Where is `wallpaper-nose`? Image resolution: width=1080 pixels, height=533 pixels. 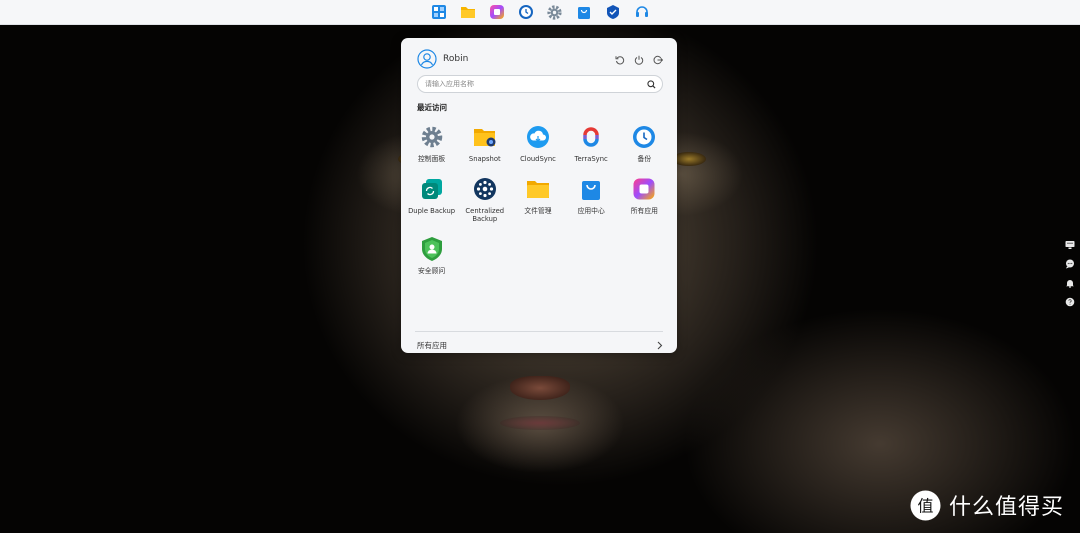 wallpaper-nose is located at coordinates (540, 388).